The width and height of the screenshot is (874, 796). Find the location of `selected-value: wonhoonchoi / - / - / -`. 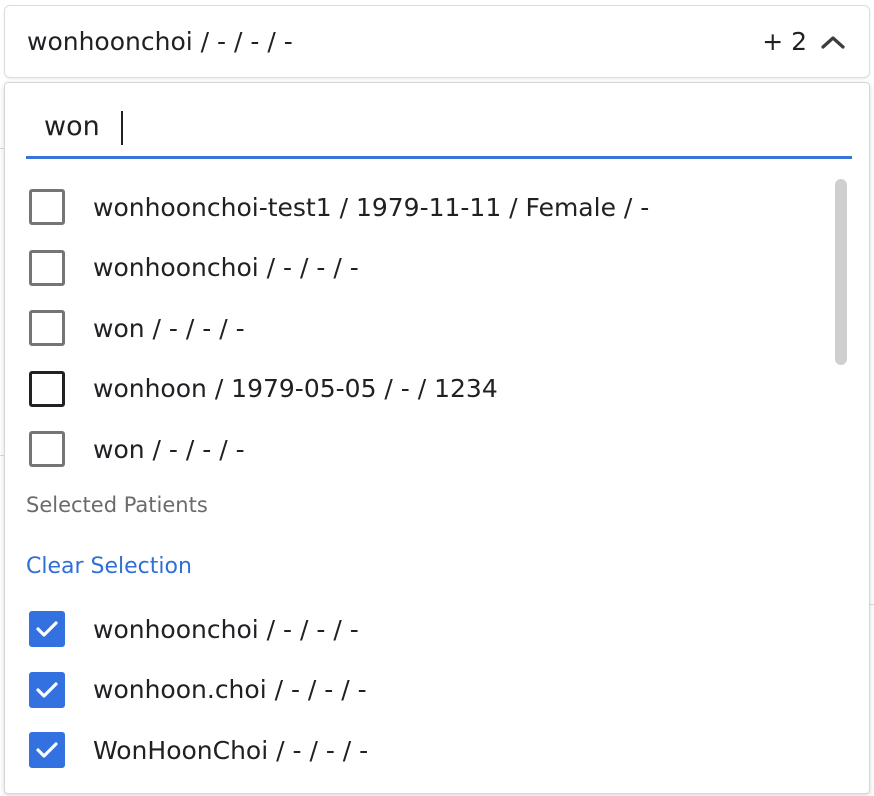

selected-value: wonhoonchoi / - / - / - is located at coordinates (160, 41).